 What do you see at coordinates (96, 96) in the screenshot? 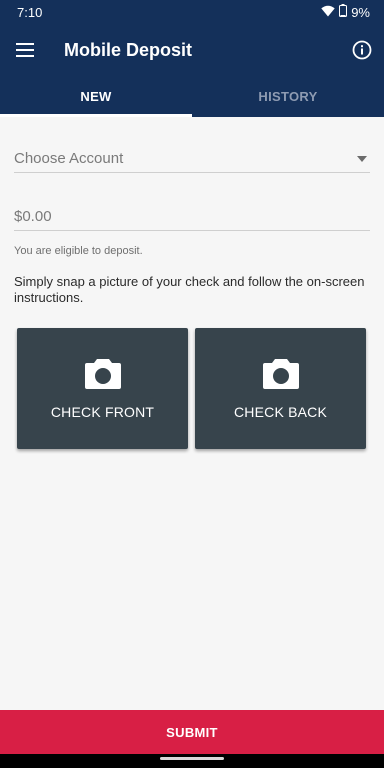
I see `tab-new: NEW` at bounding box center [96, 96].